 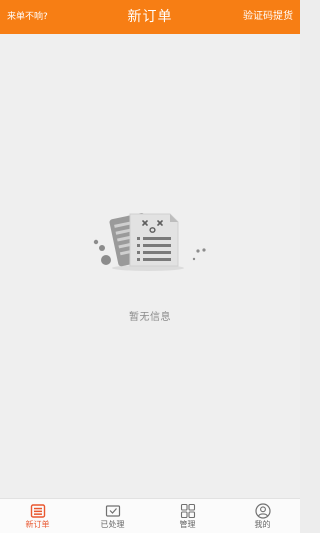 What do you see at coordinates (150, 17) in the screenshot?
I see `top-bar: 来单不响? 新订单 验证码提货` at bounding box center [150, 17].